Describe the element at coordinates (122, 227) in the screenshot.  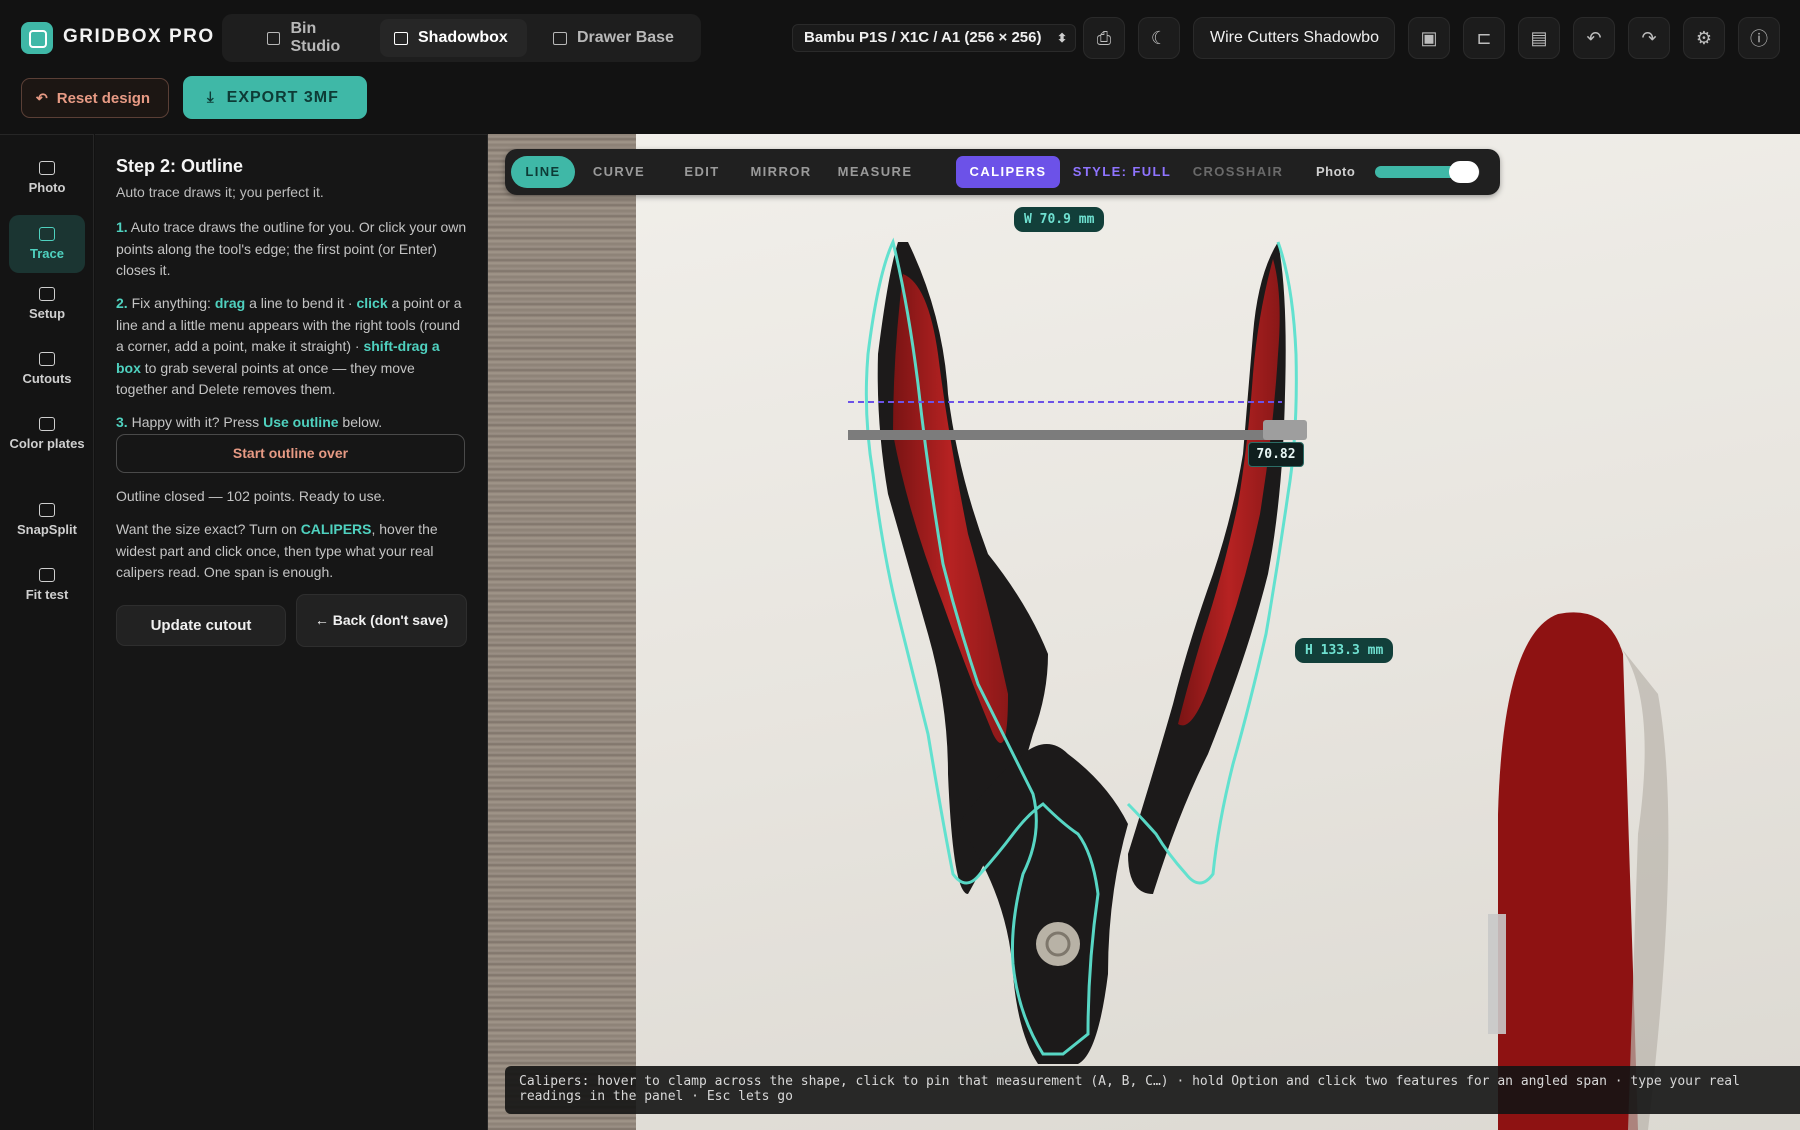
I see `step-number: 1.` at that location.